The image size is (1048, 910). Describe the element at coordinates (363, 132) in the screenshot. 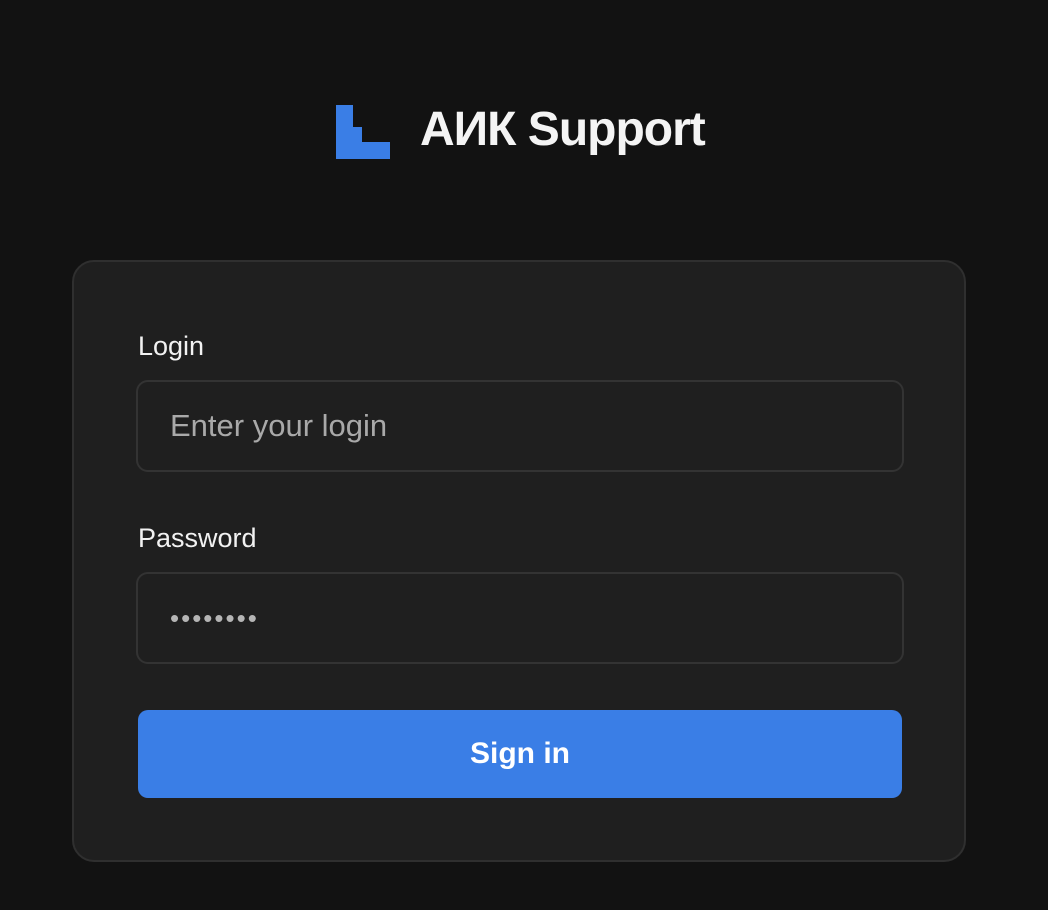

I see `brand-logo-icon` at that location.